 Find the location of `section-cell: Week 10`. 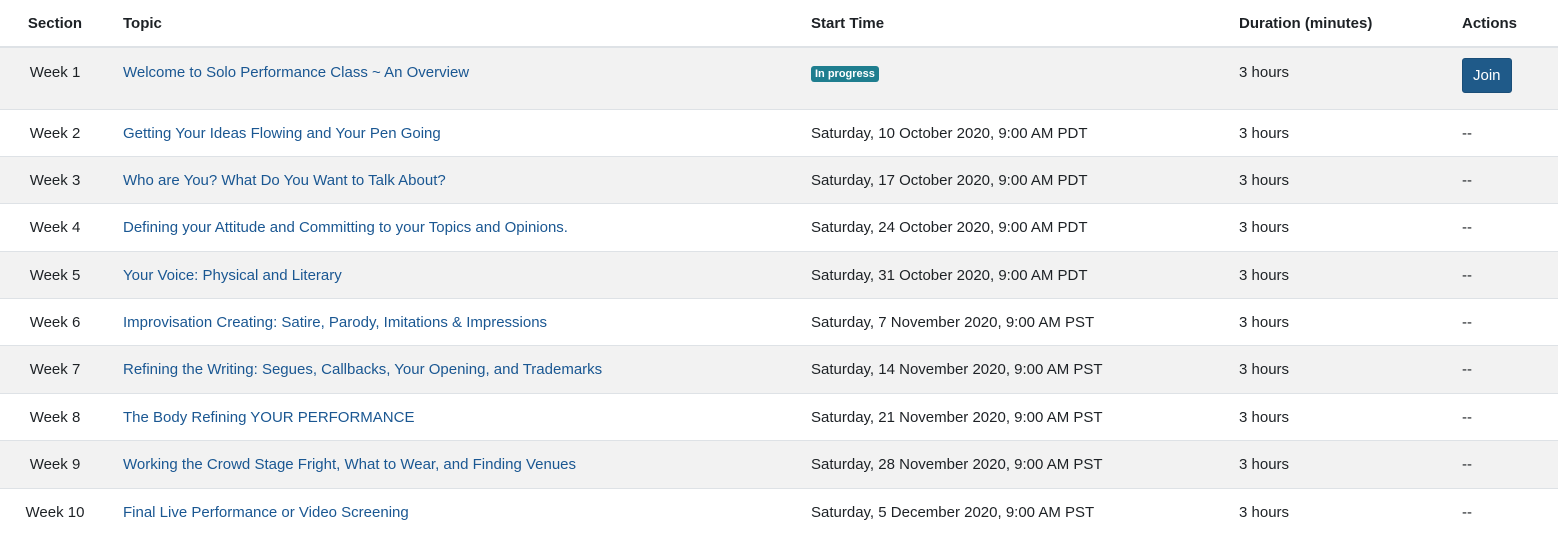

section-cell: Week 10 is located at coordinates (55, 511).